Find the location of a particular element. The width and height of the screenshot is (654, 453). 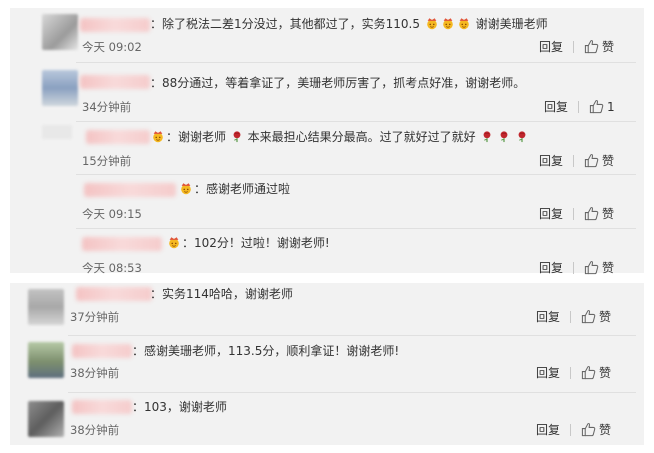

comment-text: ：感谢美珊老师，113.5分，顺利拿证！谢谢老师! is located at coordinates (266, 351).